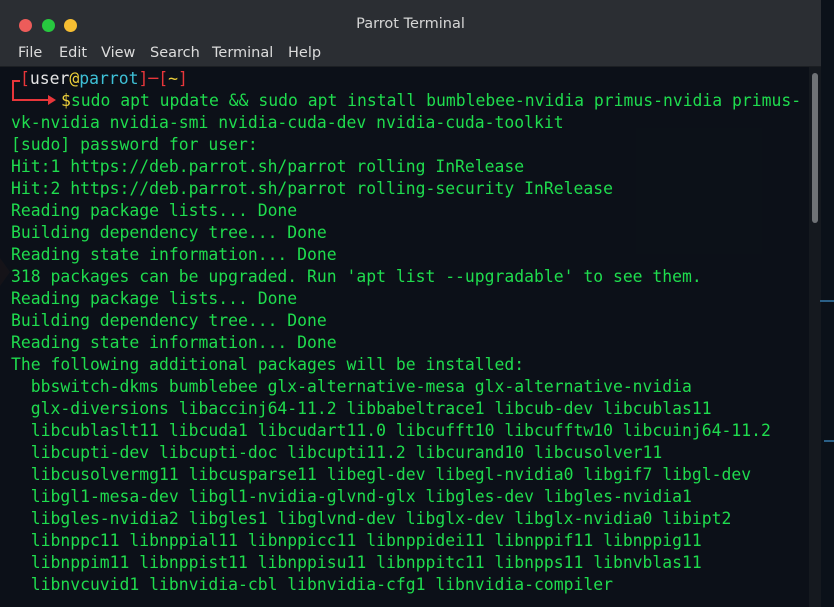 The image size is (834, 607). Describe the element at coordinates (815, 337) in the screenshot. I see `vertical-scrollbar` at that location.